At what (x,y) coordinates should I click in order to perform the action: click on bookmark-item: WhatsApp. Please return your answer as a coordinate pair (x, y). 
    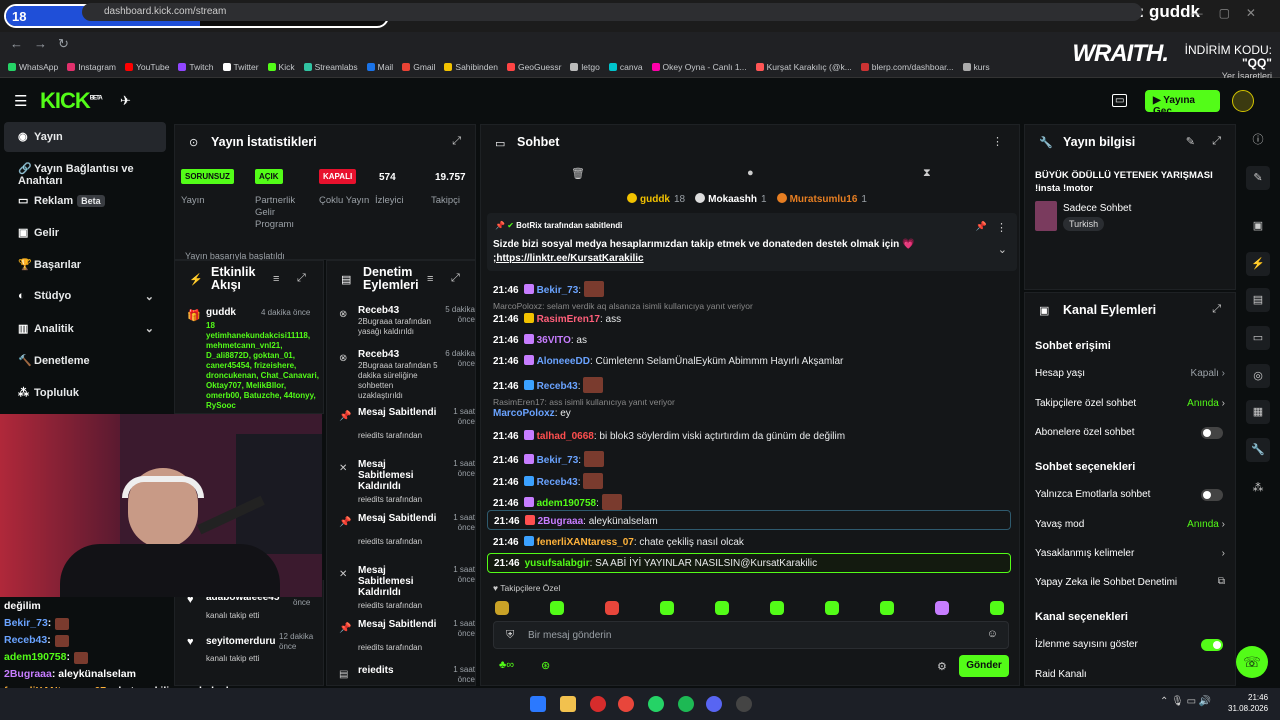
    Looking at the image, I should click on (33, 67).